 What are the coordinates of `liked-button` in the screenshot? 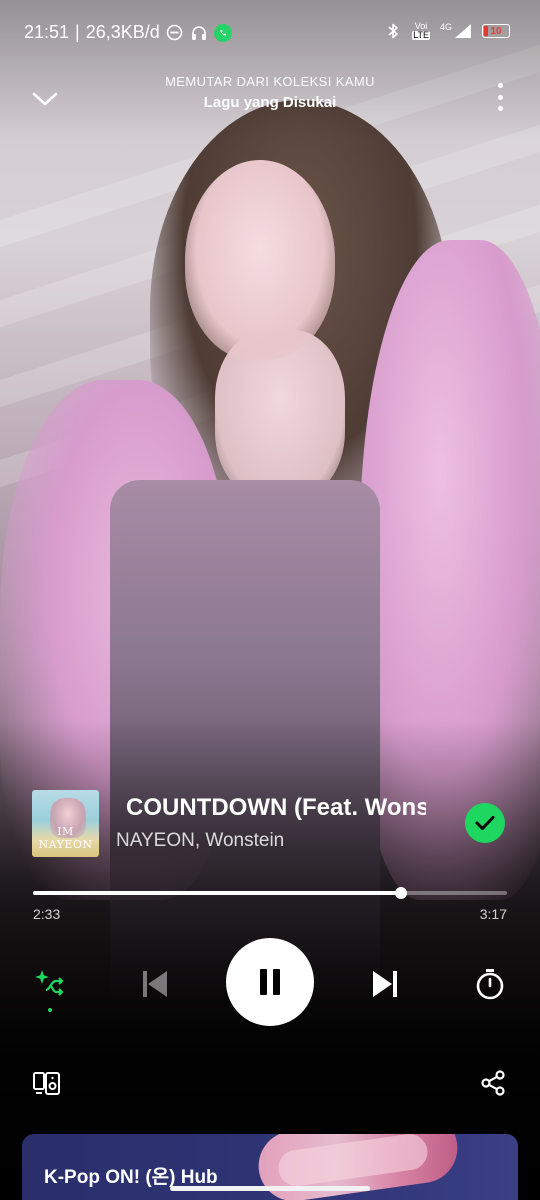 It's located at (485, 823).